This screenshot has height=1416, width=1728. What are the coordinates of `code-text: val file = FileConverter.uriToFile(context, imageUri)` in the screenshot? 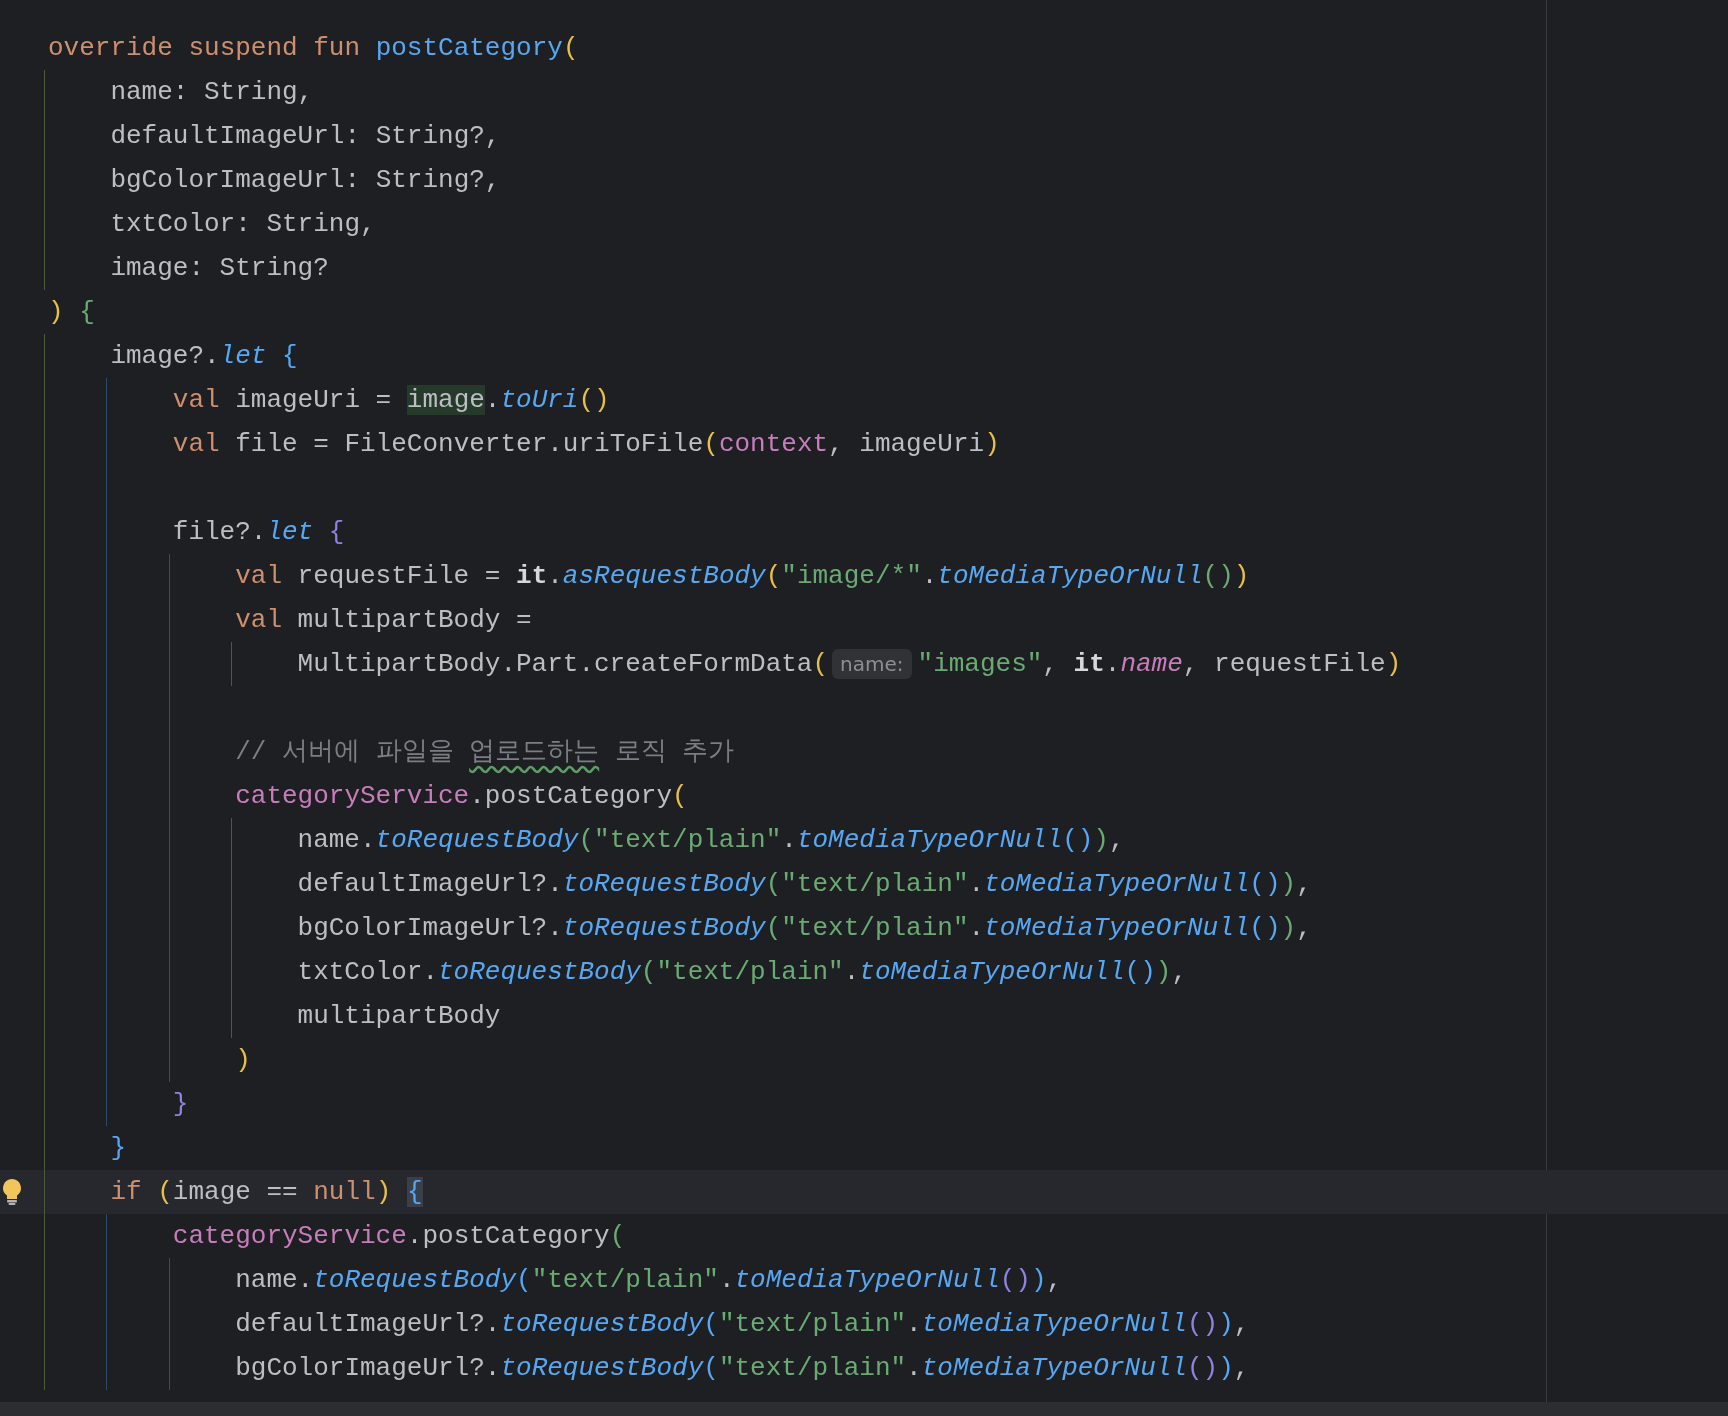 It's located at (586, 444).